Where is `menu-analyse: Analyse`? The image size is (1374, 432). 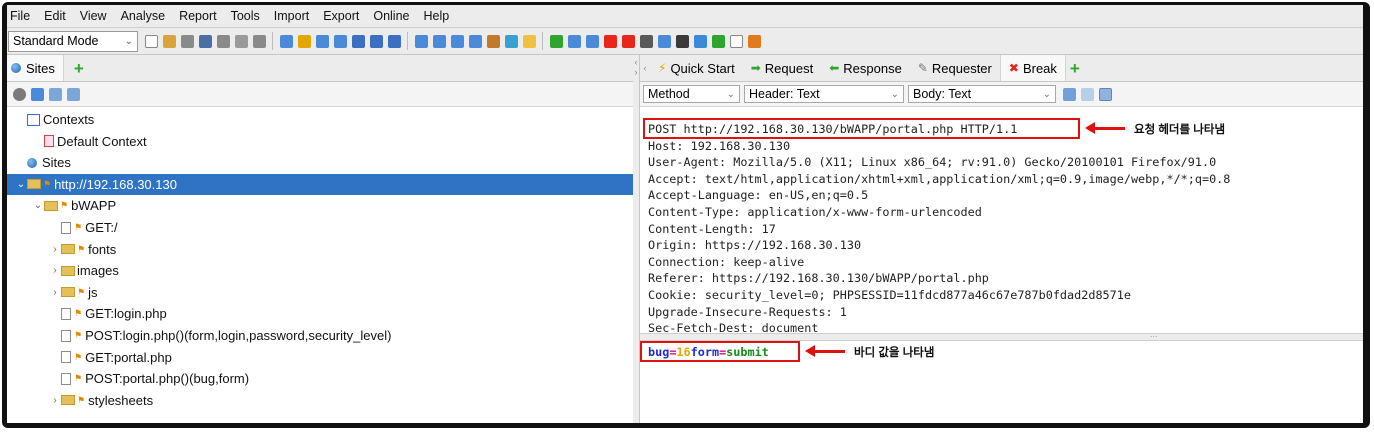 menu-analyse: Analyse is located at coordinates (143, 16).